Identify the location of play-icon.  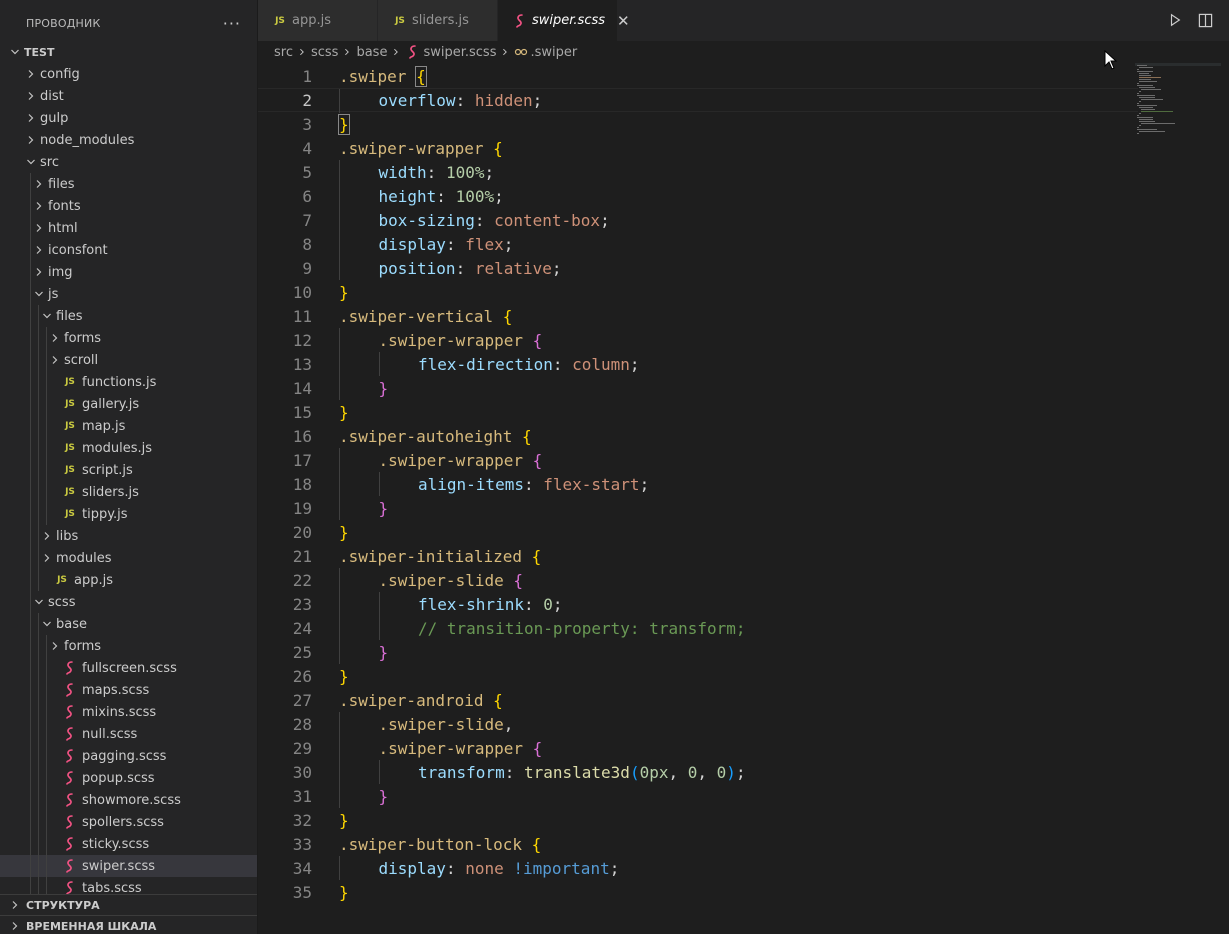
(1175, 20).